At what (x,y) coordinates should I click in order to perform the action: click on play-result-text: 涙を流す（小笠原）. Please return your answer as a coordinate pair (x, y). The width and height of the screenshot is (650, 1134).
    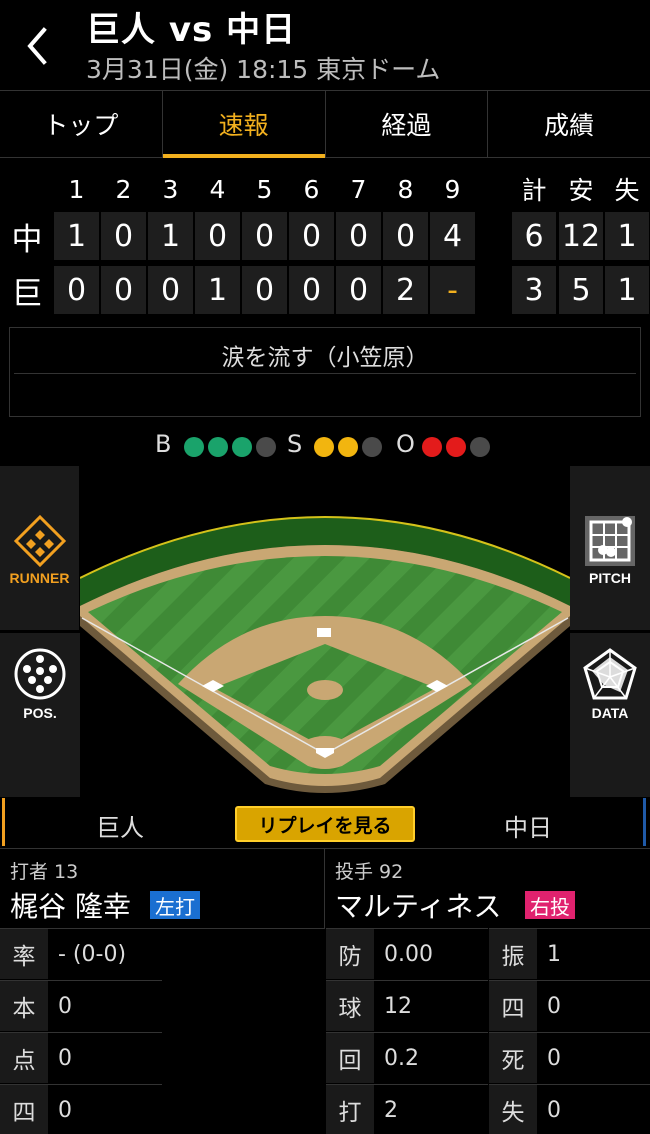
    Looking at the image, I should click on (325, 358).